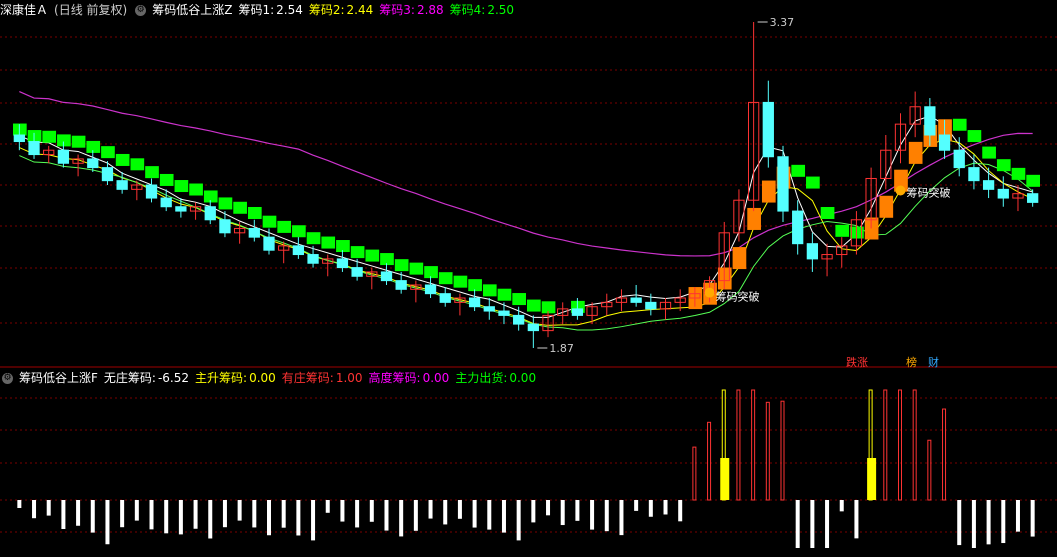  What do you see at coordinates (221, 378) in the screenshot?
I see `bottom-label-1: 主升筹码:` at bounding box center [221, 378].